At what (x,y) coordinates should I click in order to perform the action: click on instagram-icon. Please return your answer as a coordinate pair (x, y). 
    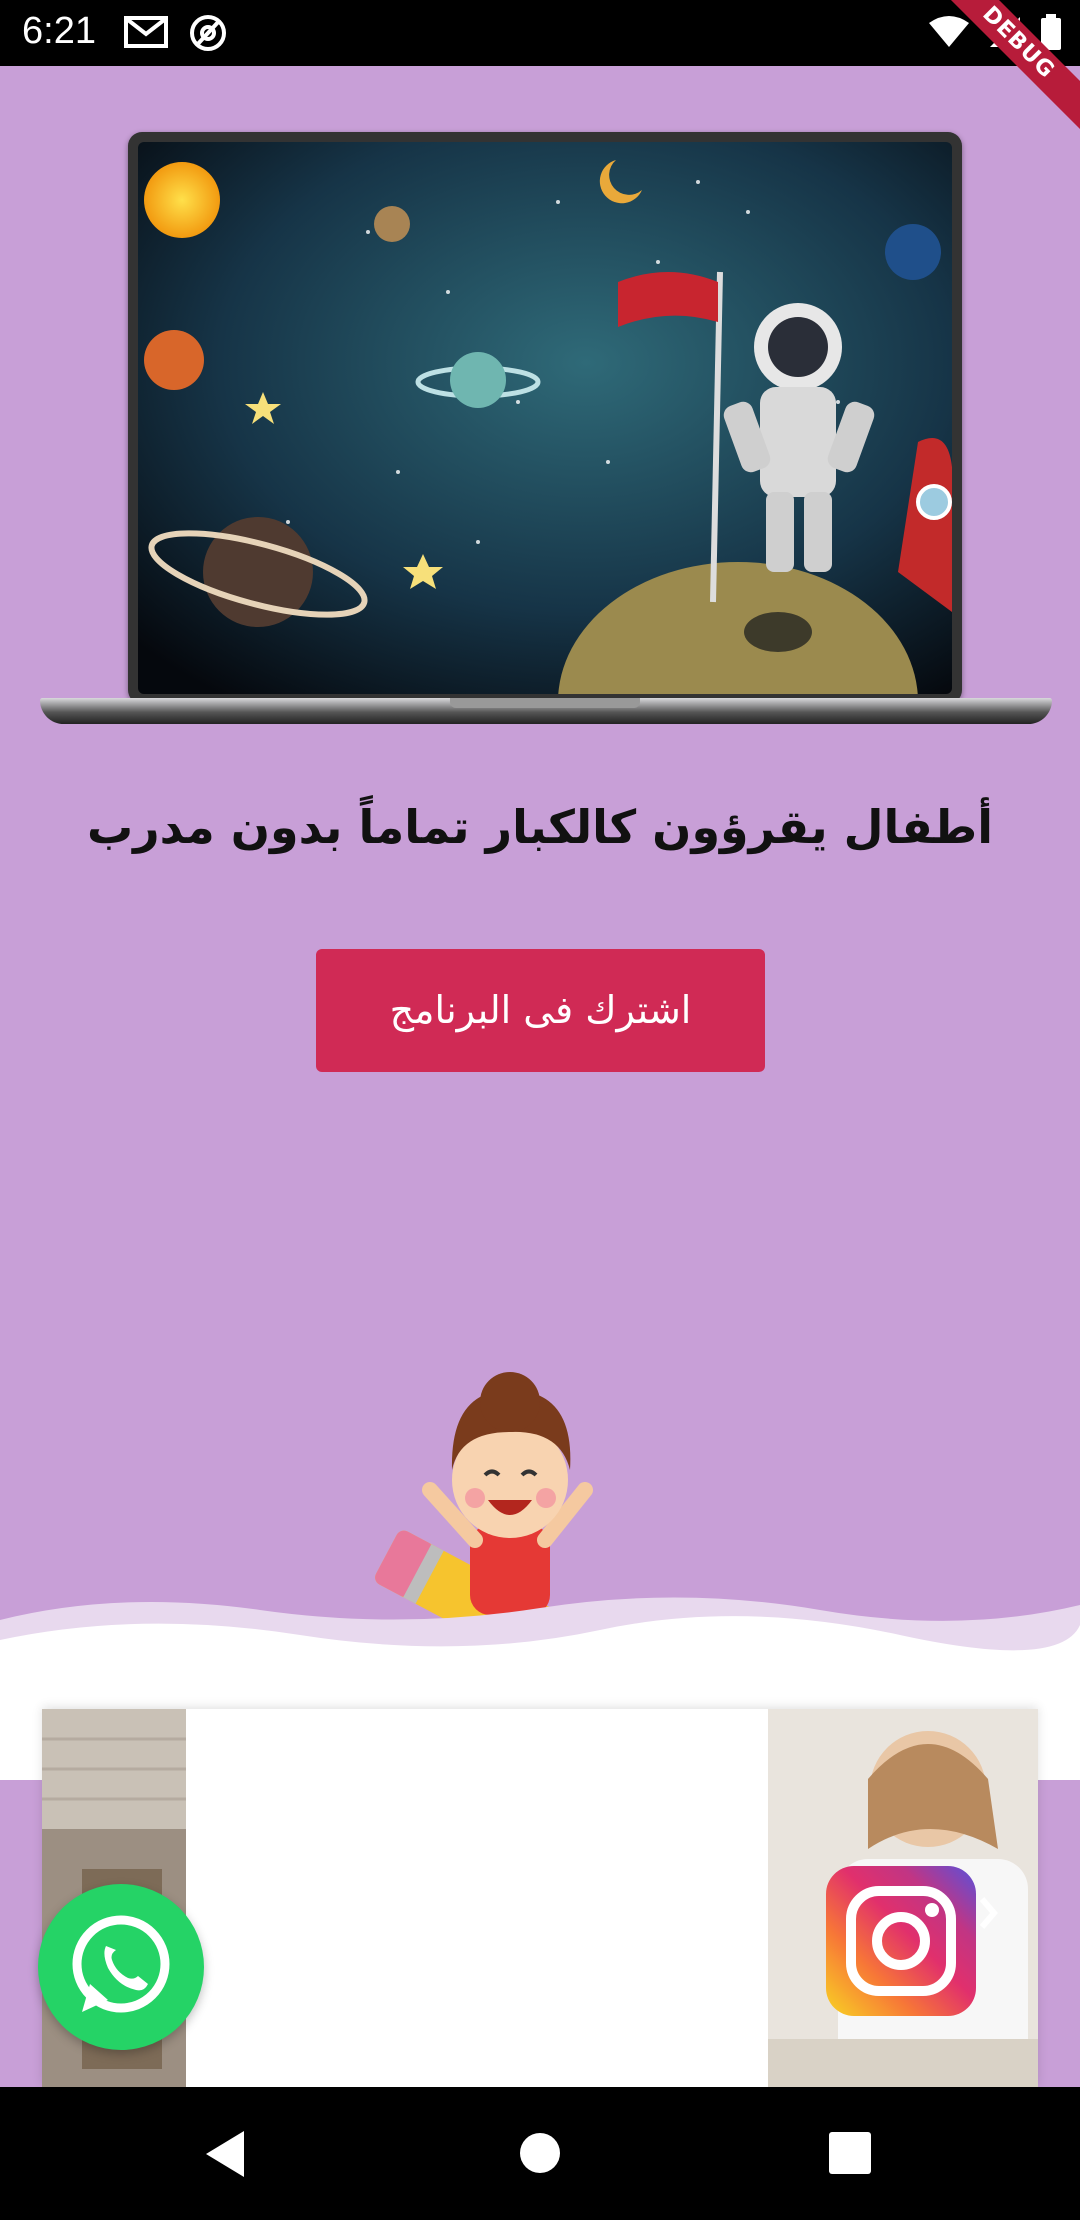
    Looking at the image, I should click on (901, 1941).